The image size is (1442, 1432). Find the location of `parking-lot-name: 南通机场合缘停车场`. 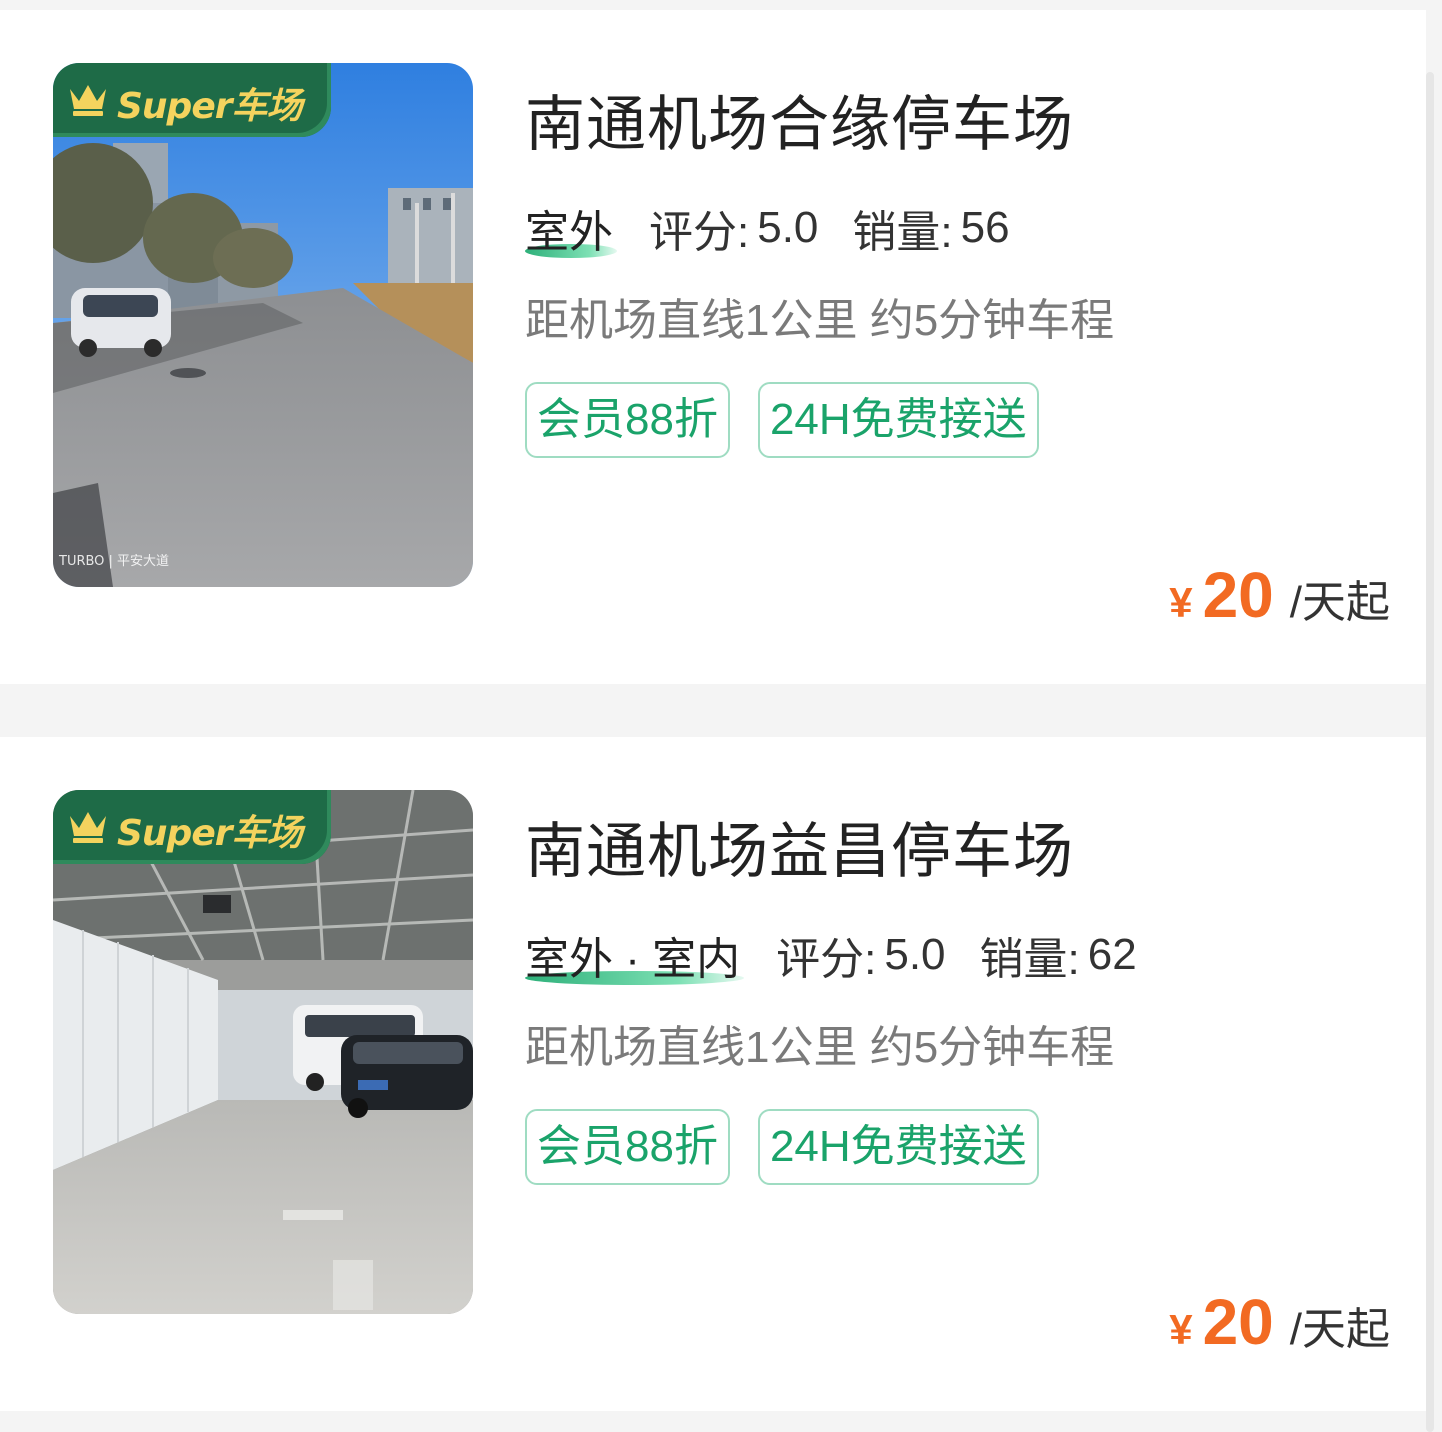

parking-lot-name: 南通机场合缘停车场 is located at coordinates (799, 124).